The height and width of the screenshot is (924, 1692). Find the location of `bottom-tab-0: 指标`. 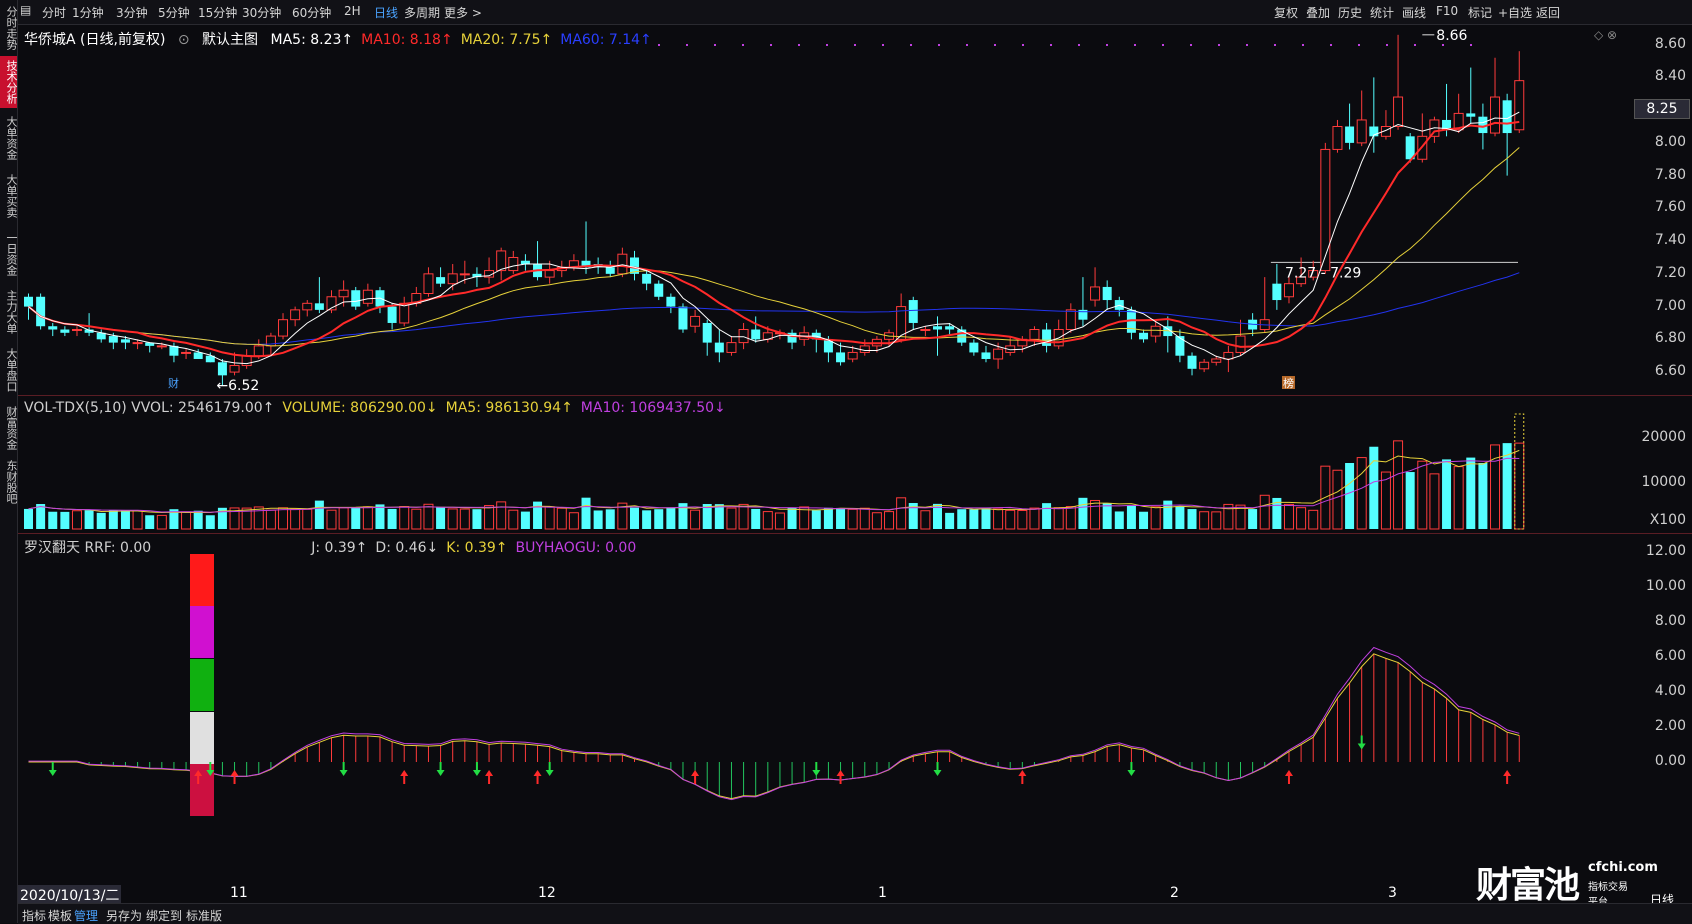

bottom-tab-0: 指标 is located at coordinates (34, 915).